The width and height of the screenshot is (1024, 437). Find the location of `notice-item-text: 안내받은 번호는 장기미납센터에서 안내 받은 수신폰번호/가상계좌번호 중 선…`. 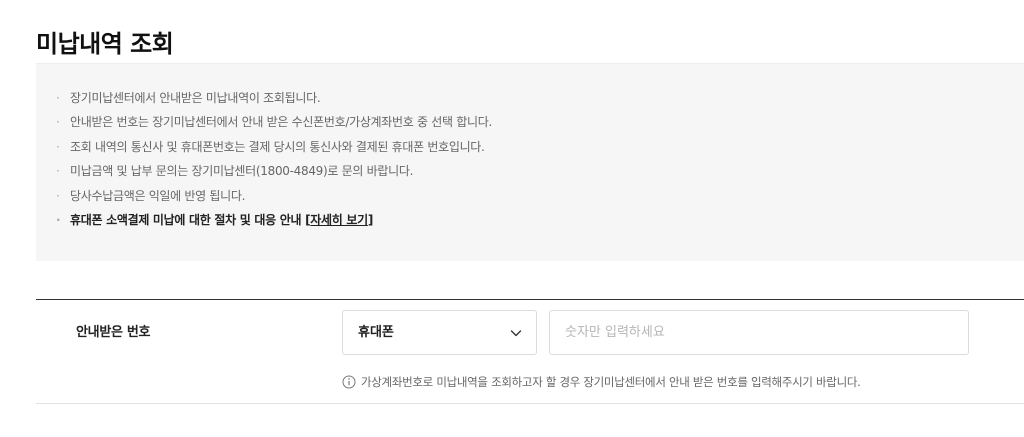

notice-item-text: 안내받은 번호는 장기미납센터에서 안내 받은 수신폰번호/가상계좌번호 중 선… is located at coordinates (281, 122).